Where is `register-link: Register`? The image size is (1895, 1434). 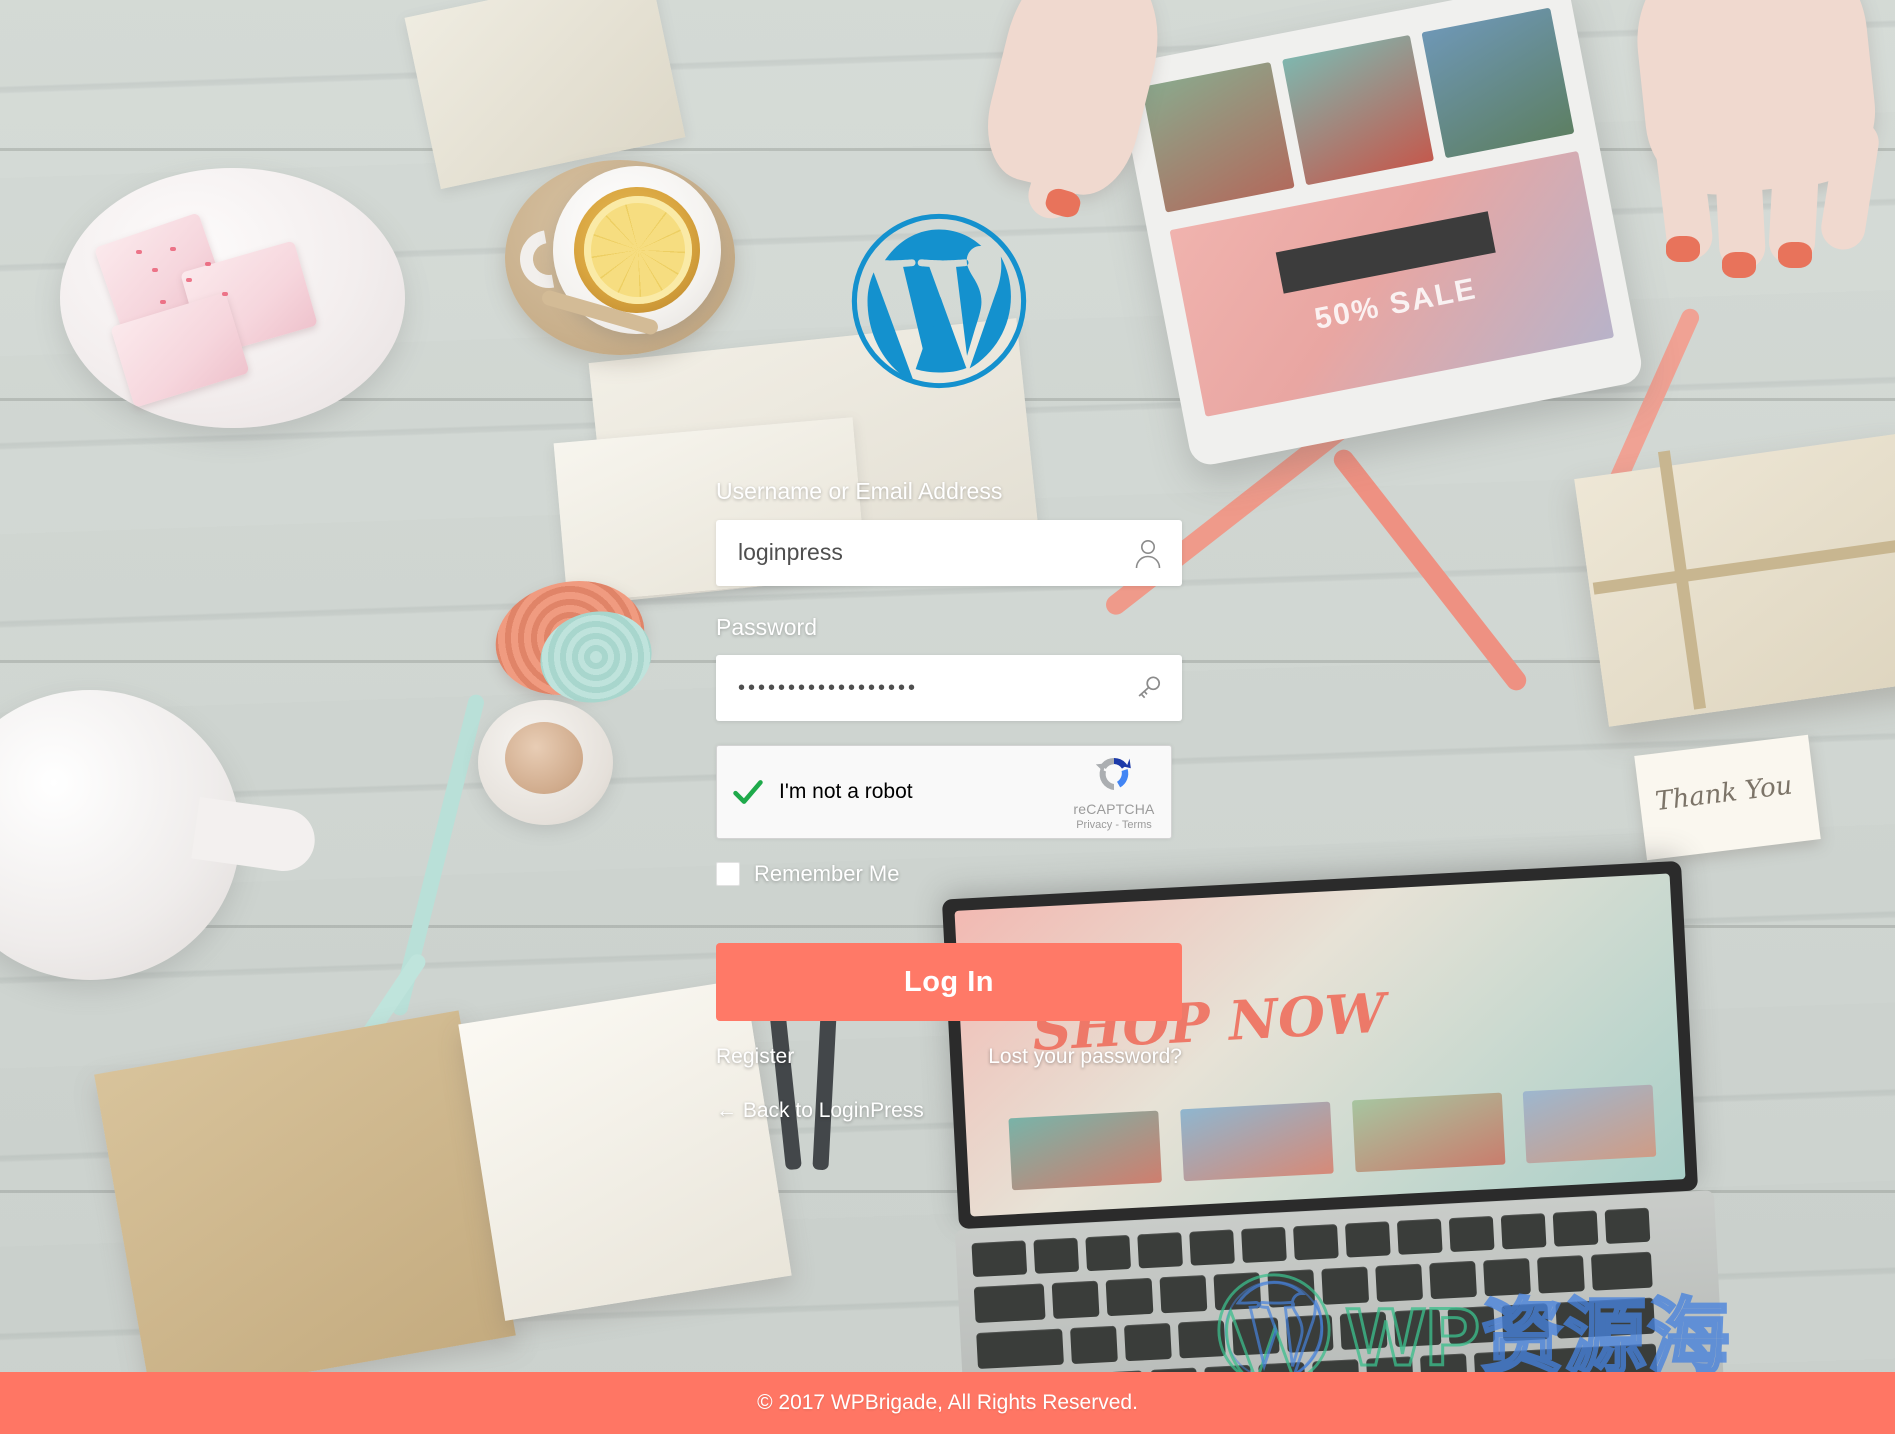
register-link: Register is located at coordinates (755, 1057).